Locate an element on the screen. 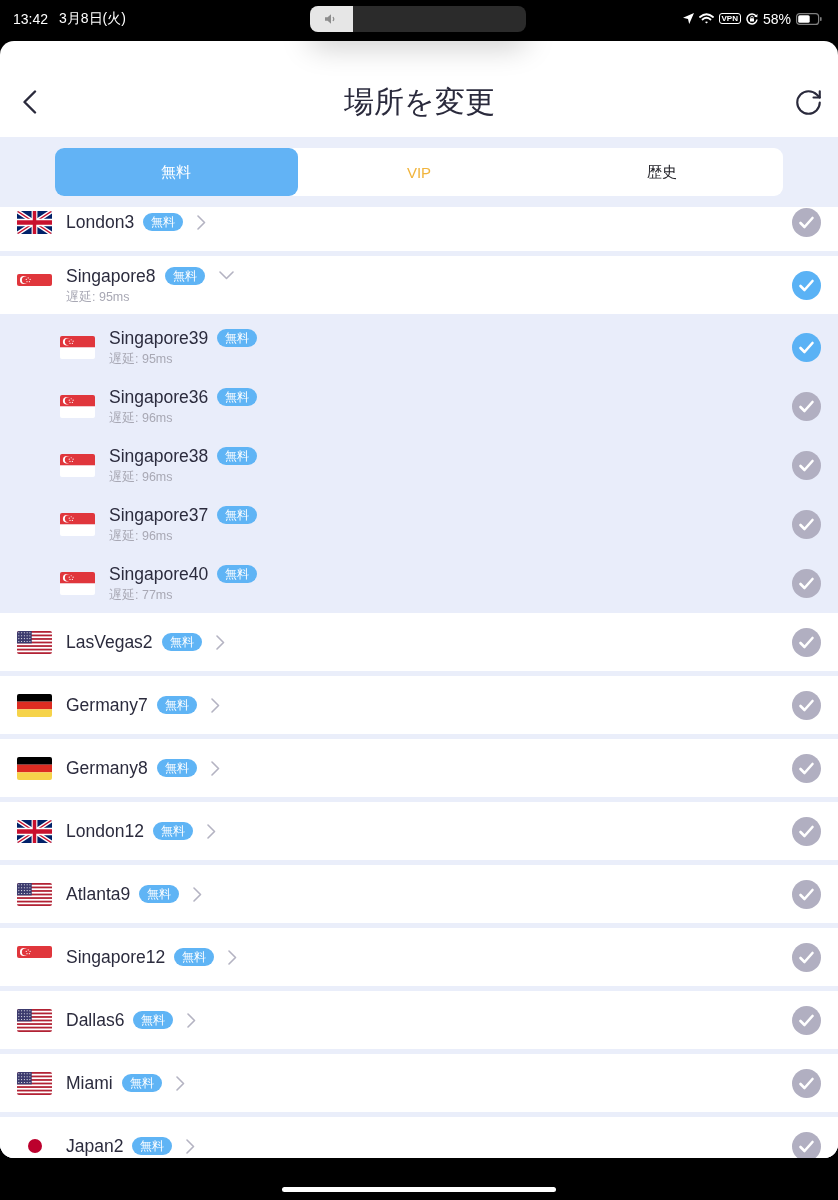 This screenshot has height=1200, width=838. status-date: 3月8日(火) is located at coordinates (92, 18).